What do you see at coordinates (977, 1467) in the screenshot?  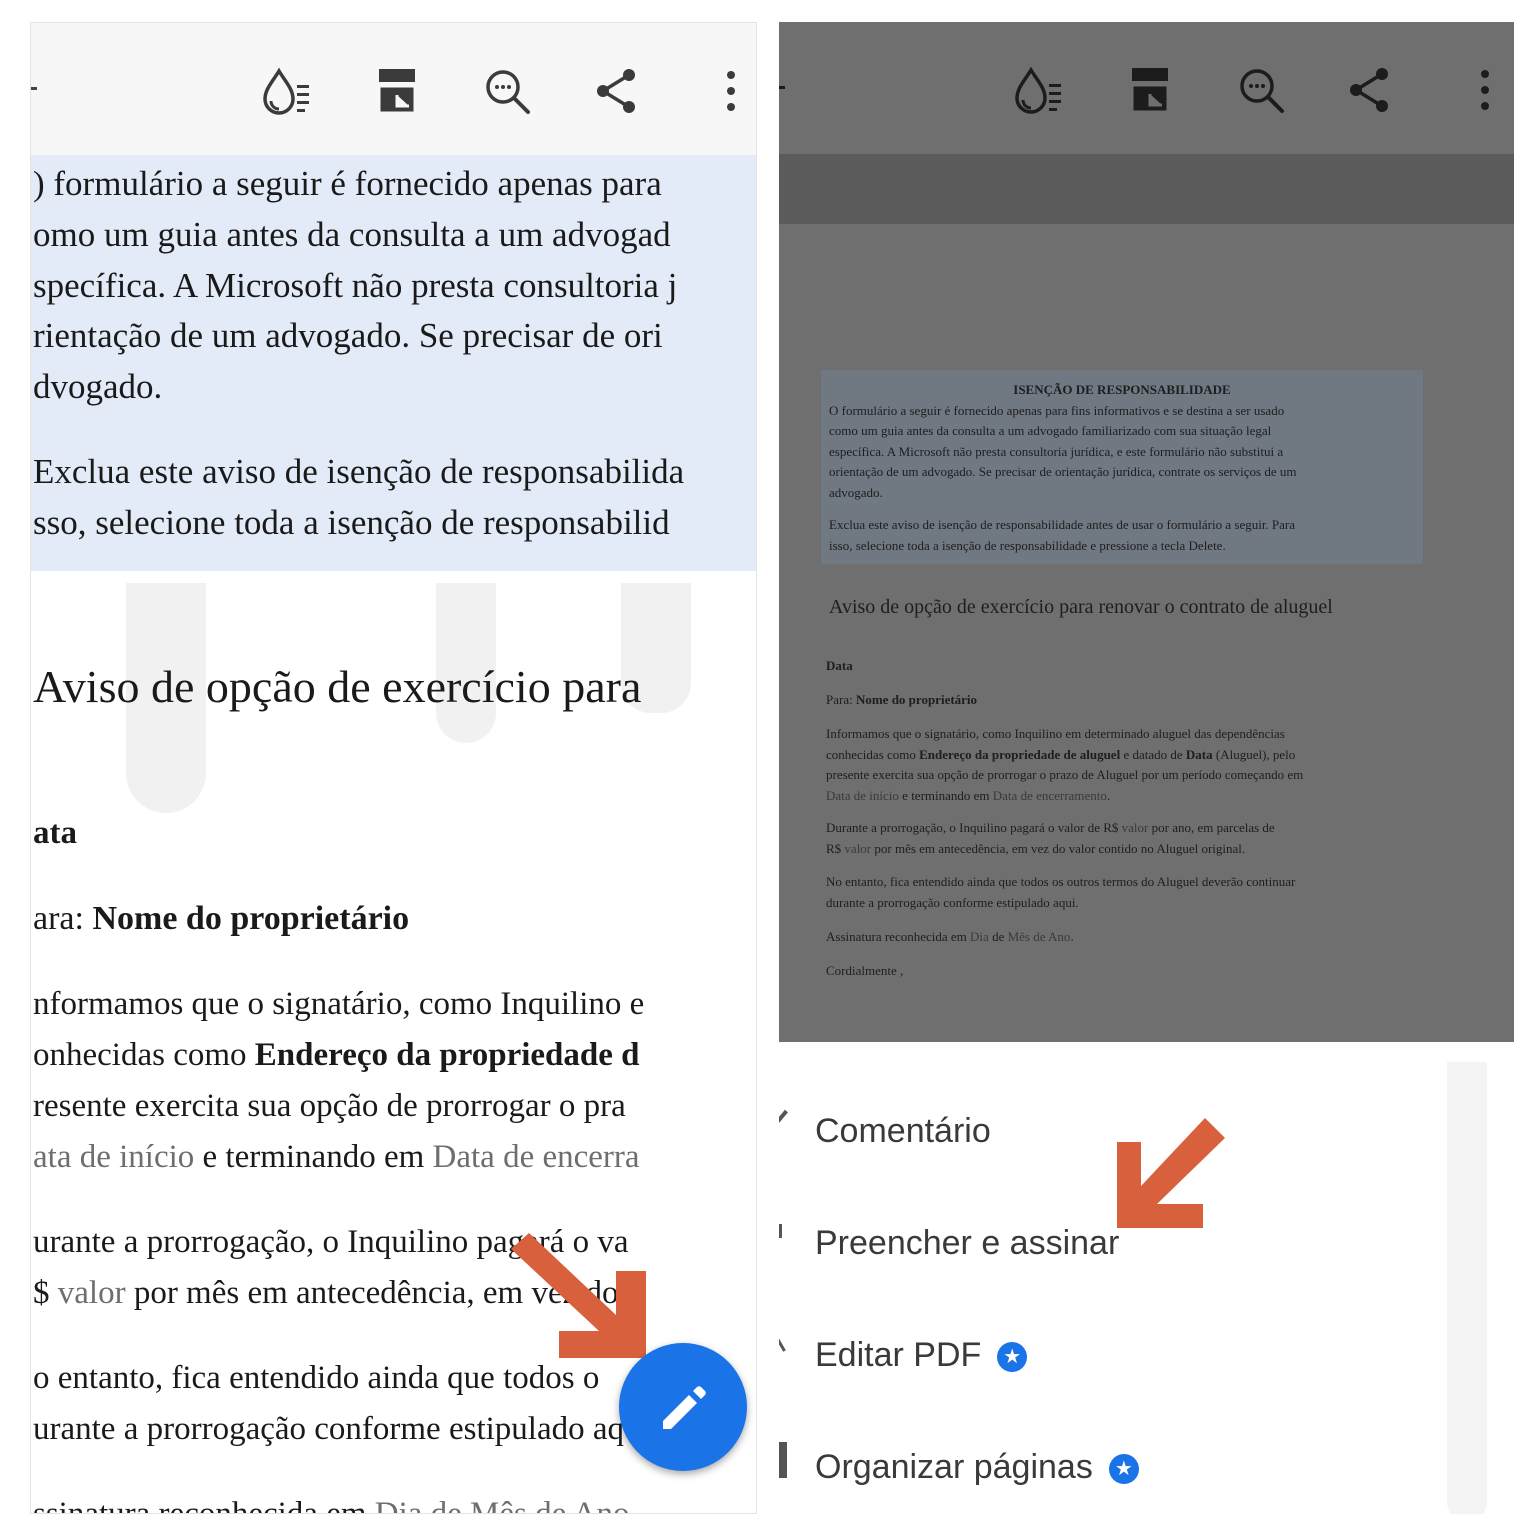 I see `menu-item-organize-pages: Organizar páginas ★` at bounding box center [977, 1467].